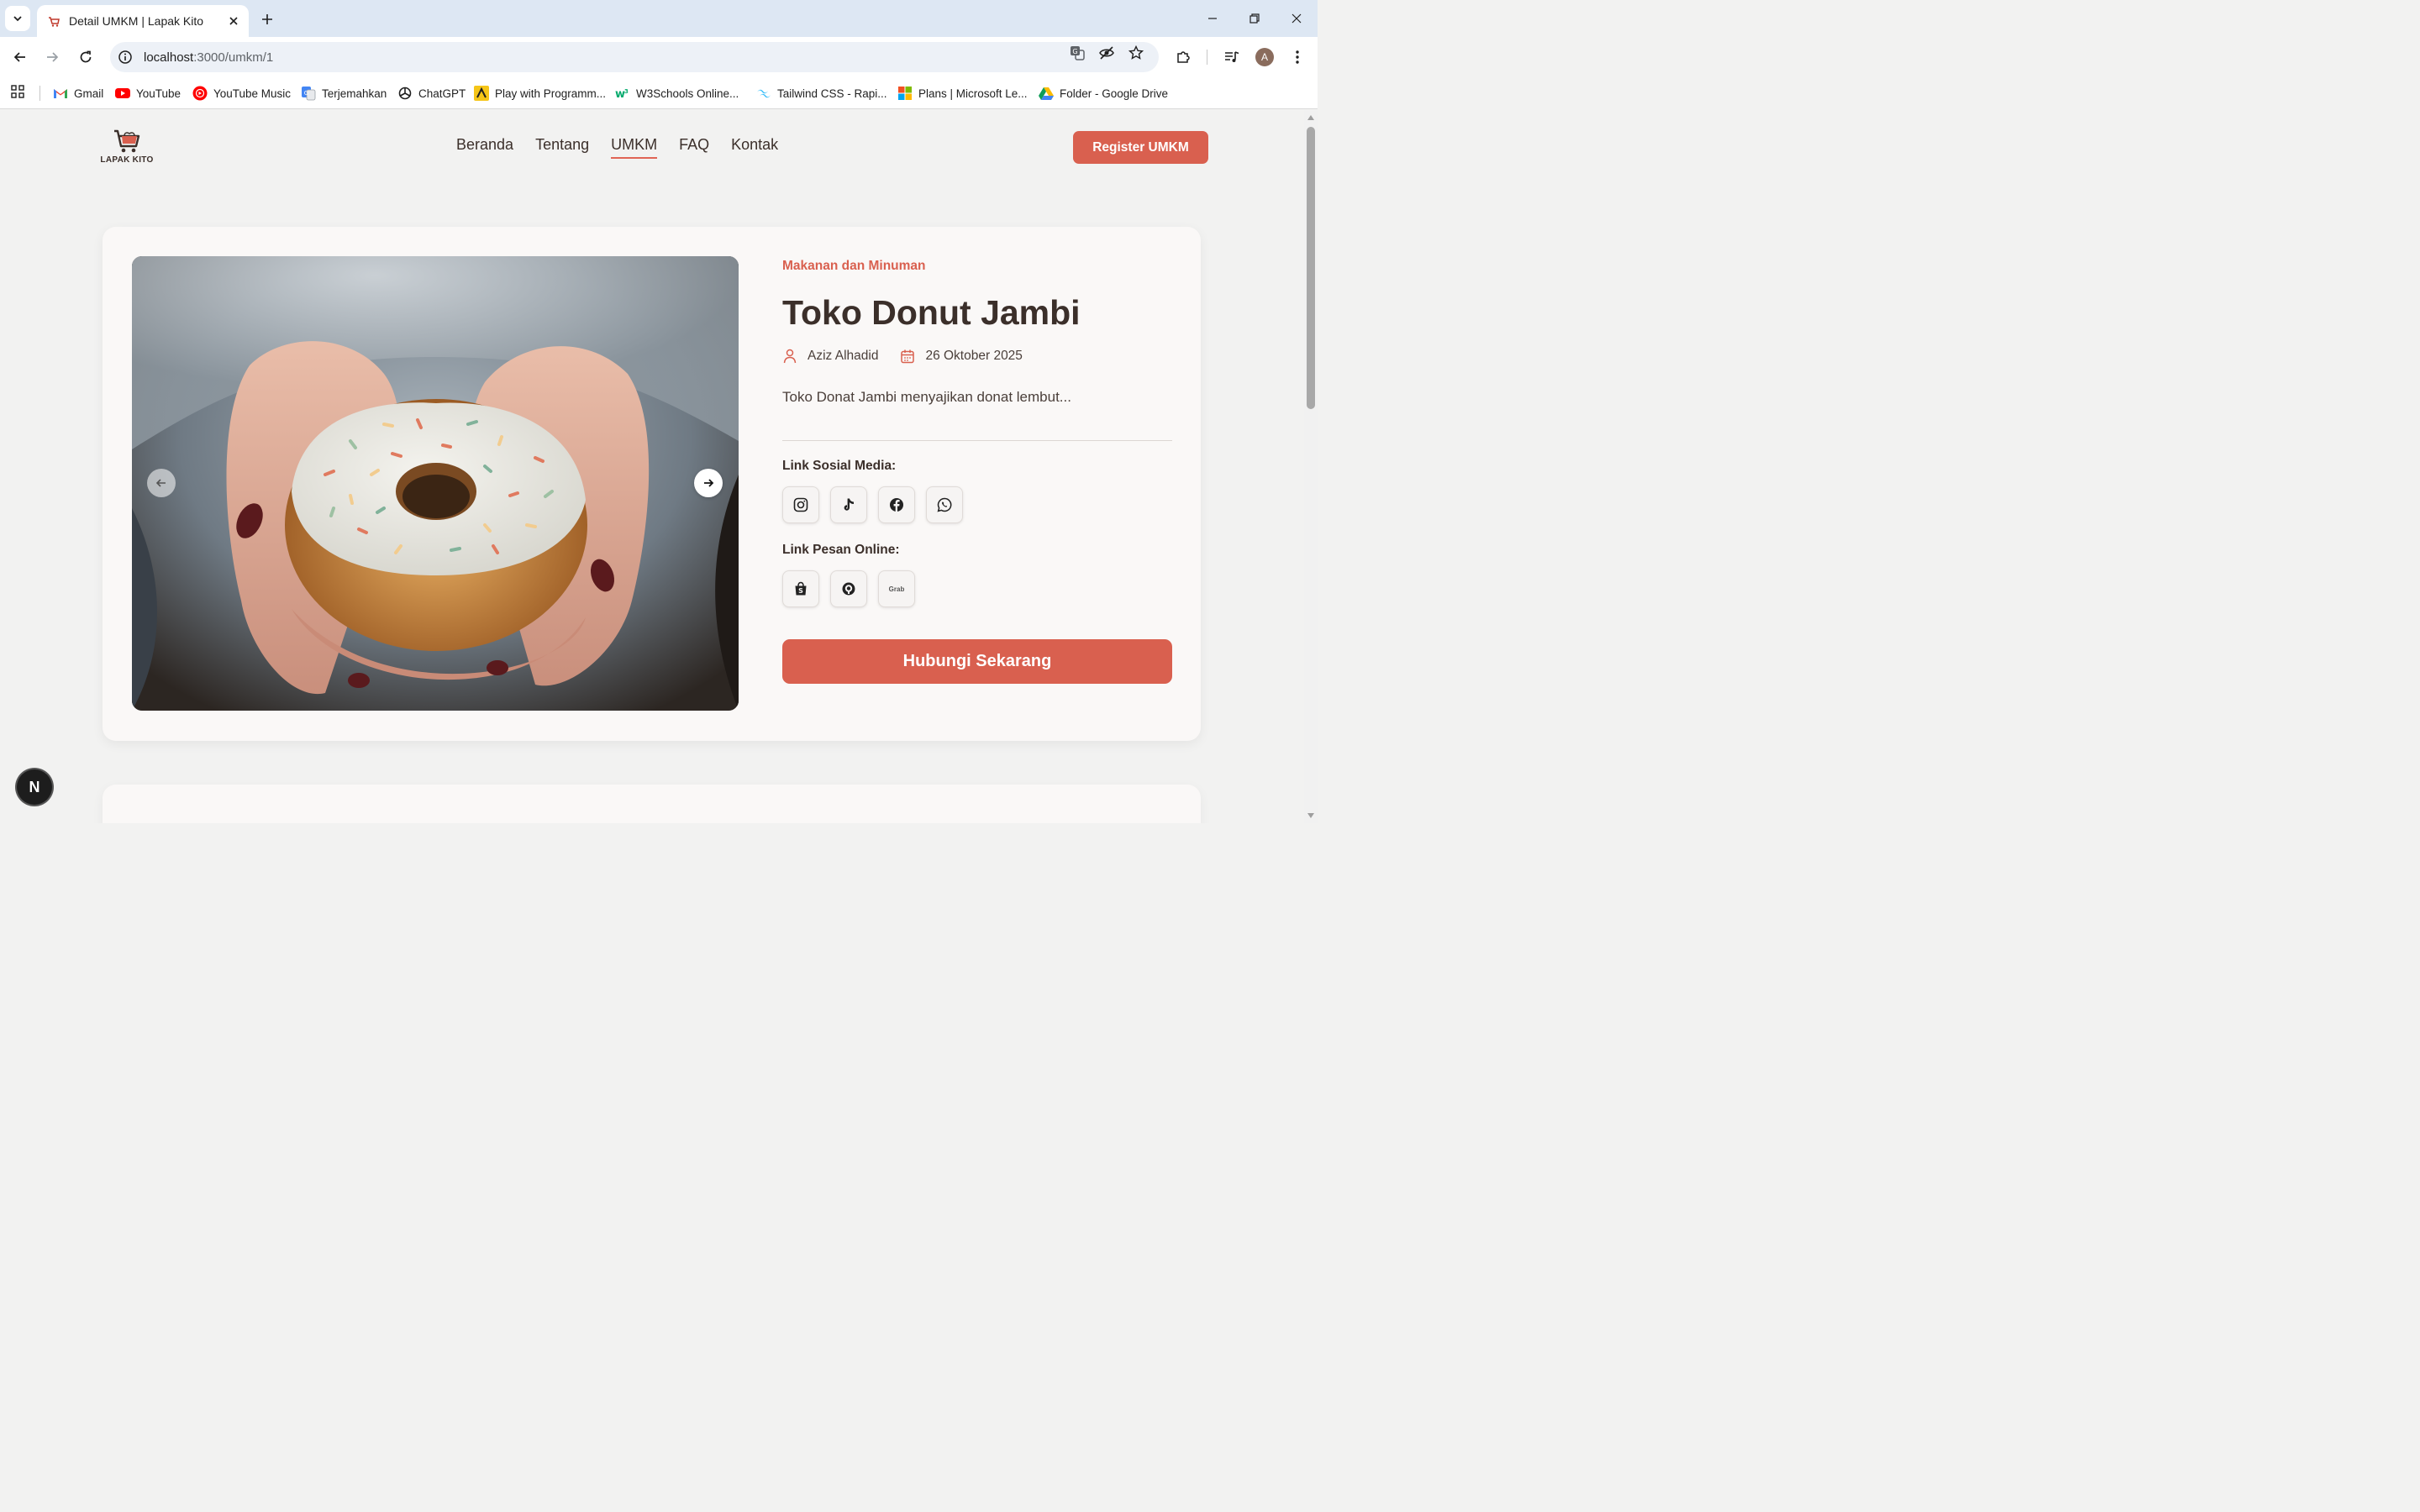 Image resolution: width=2420 pixels, height=1512 pixels. Describe the element at coordinates (60, 93) in the screenshot. I see `gmail-icon` at that location.